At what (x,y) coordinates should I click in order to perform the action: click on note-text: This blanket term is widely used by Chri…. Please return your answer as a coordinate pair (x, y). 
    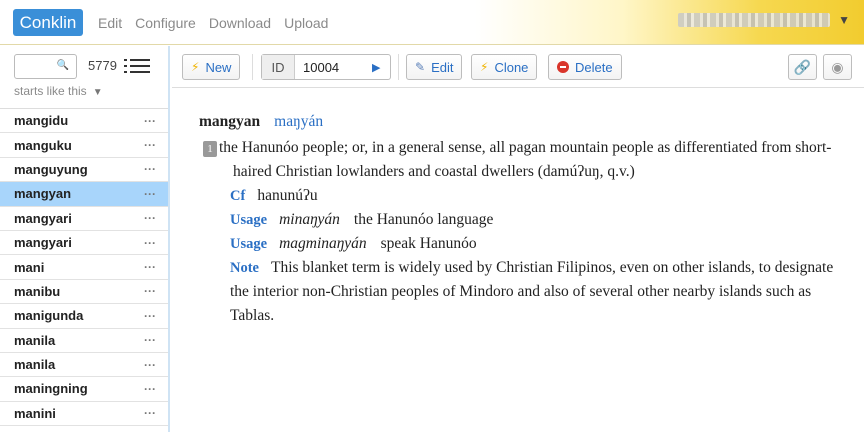
    Looking at the image, I should click on (532, 291).